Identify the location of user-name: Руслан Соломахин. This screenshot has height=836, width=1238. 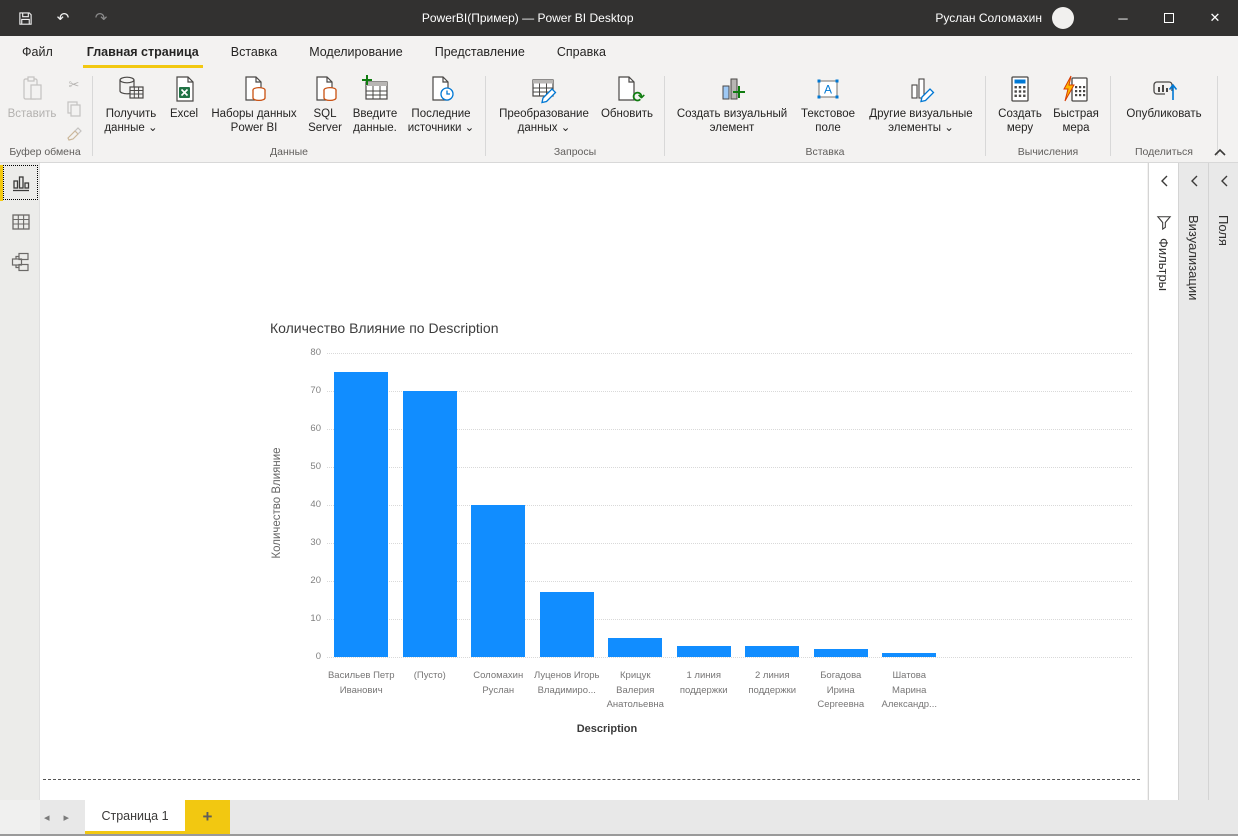
(988, 18).